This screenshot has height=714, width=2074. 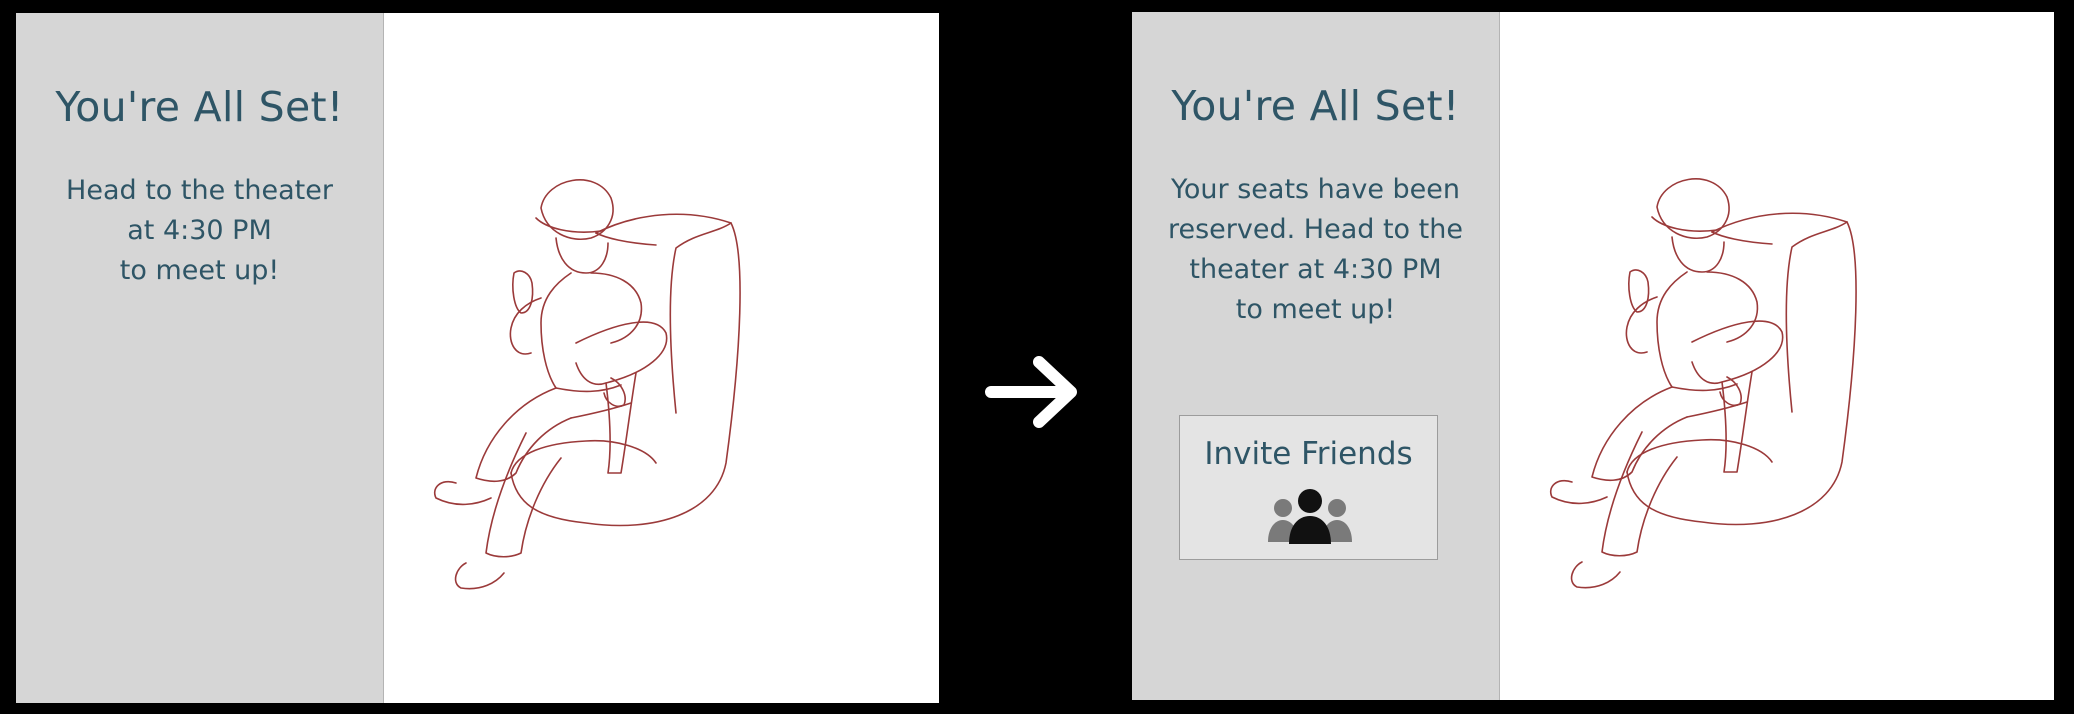 What do you see at coordinates (1031, 392) in the screenshot?
I see `right-arrow-icon` at bounding box center [1031, 392].